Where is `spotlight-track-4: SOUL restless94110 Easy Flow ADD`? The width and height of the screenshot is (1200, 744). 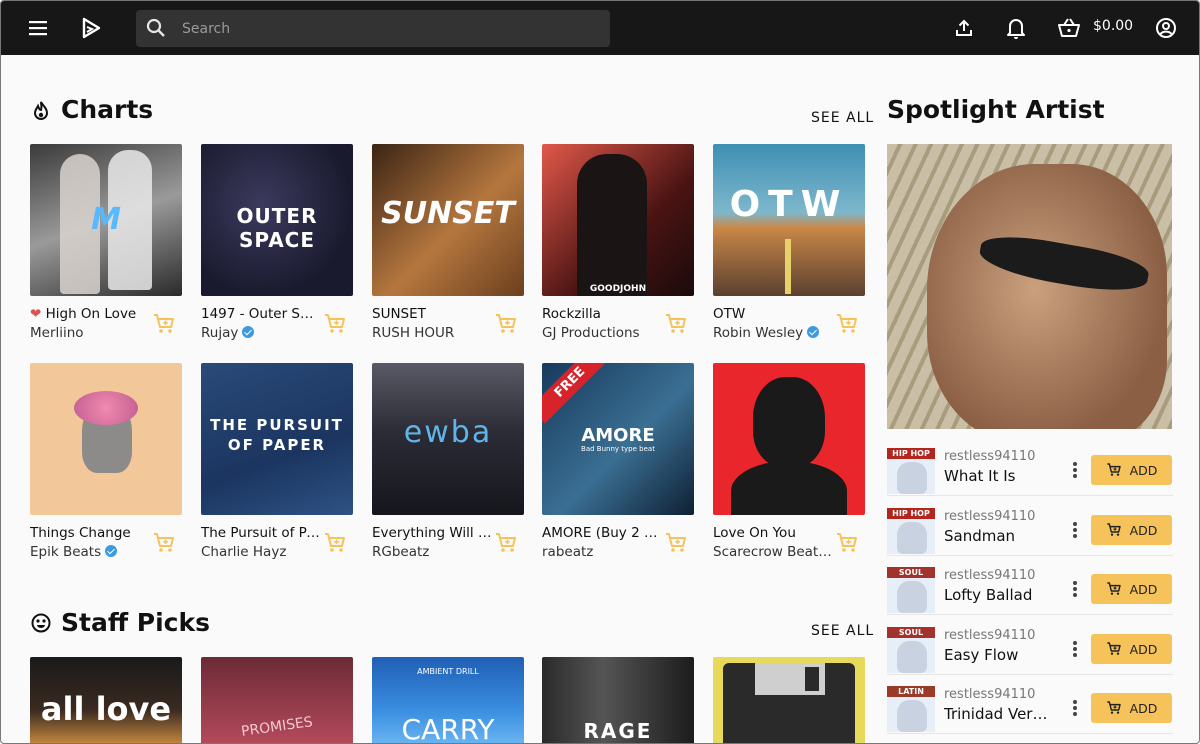 spotlight-track-4: SOUL restless94110 Easy Flow ADD is located at coordinates (1030, 650).